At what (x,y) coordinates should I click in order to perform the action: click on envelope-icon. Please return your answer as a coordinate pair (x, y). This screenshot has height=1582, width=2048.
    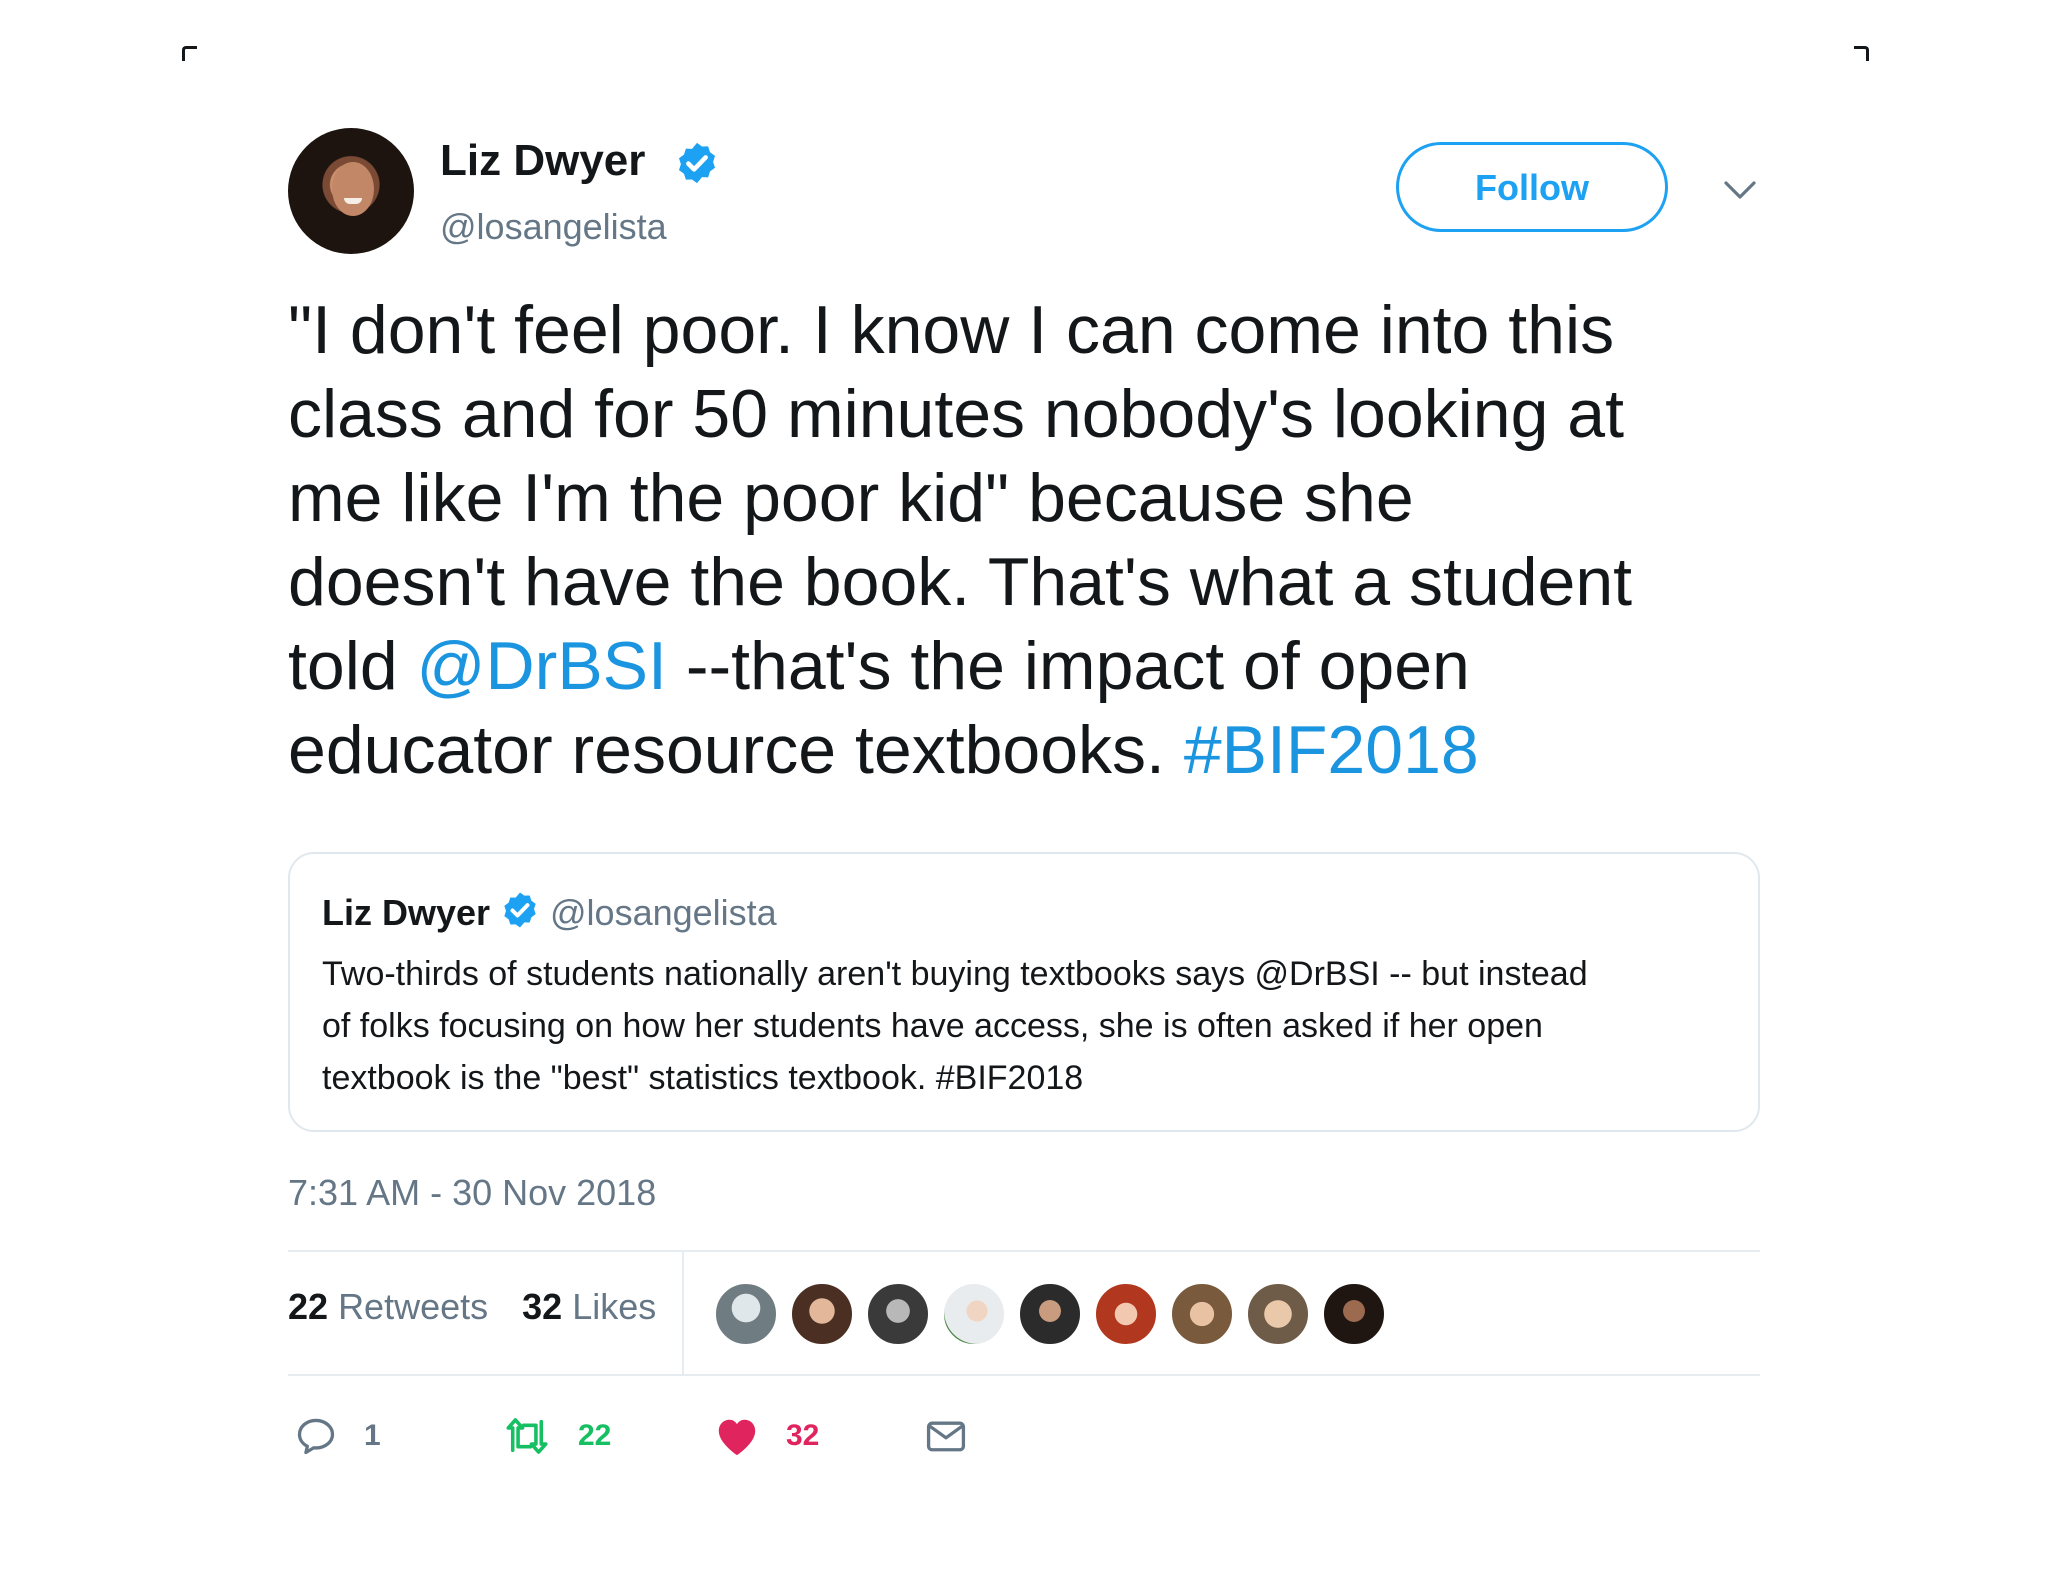
    Looking at the image, I should click on (946, 1436).